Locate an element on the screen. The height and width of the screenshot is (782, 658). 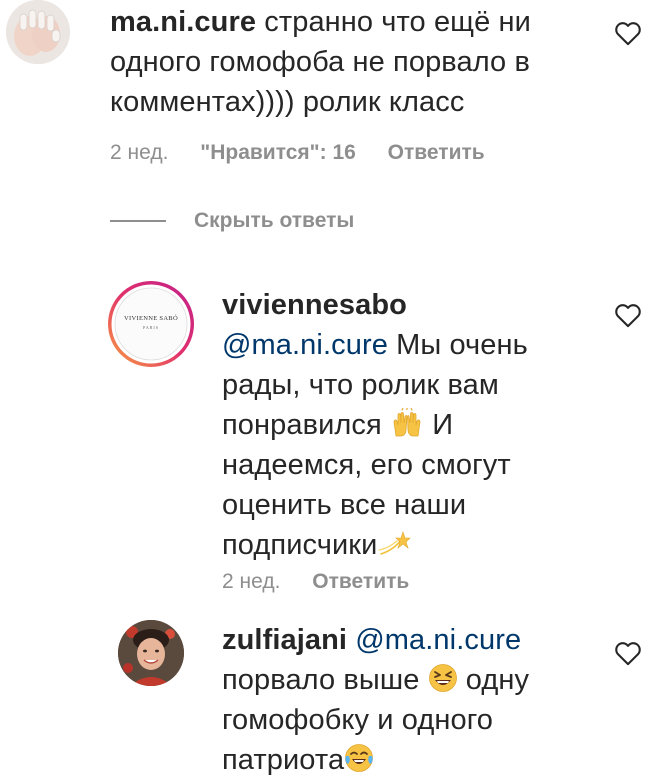
comment-meta: 2 нед. "Нравится": 16 Ответить is located at coordinates (297, 153).